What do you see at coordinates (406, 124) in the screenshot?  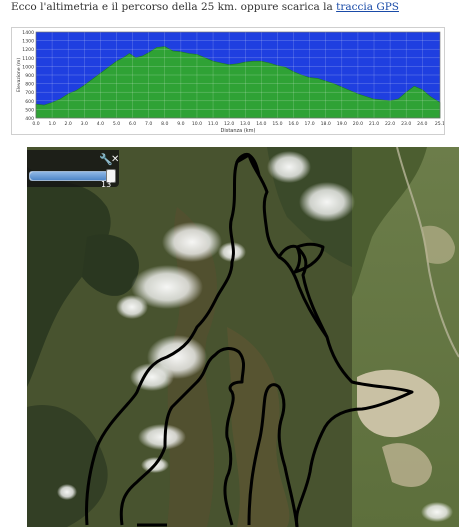 I see `x-tick-label: 23.0` at bounding box center [406, 124].